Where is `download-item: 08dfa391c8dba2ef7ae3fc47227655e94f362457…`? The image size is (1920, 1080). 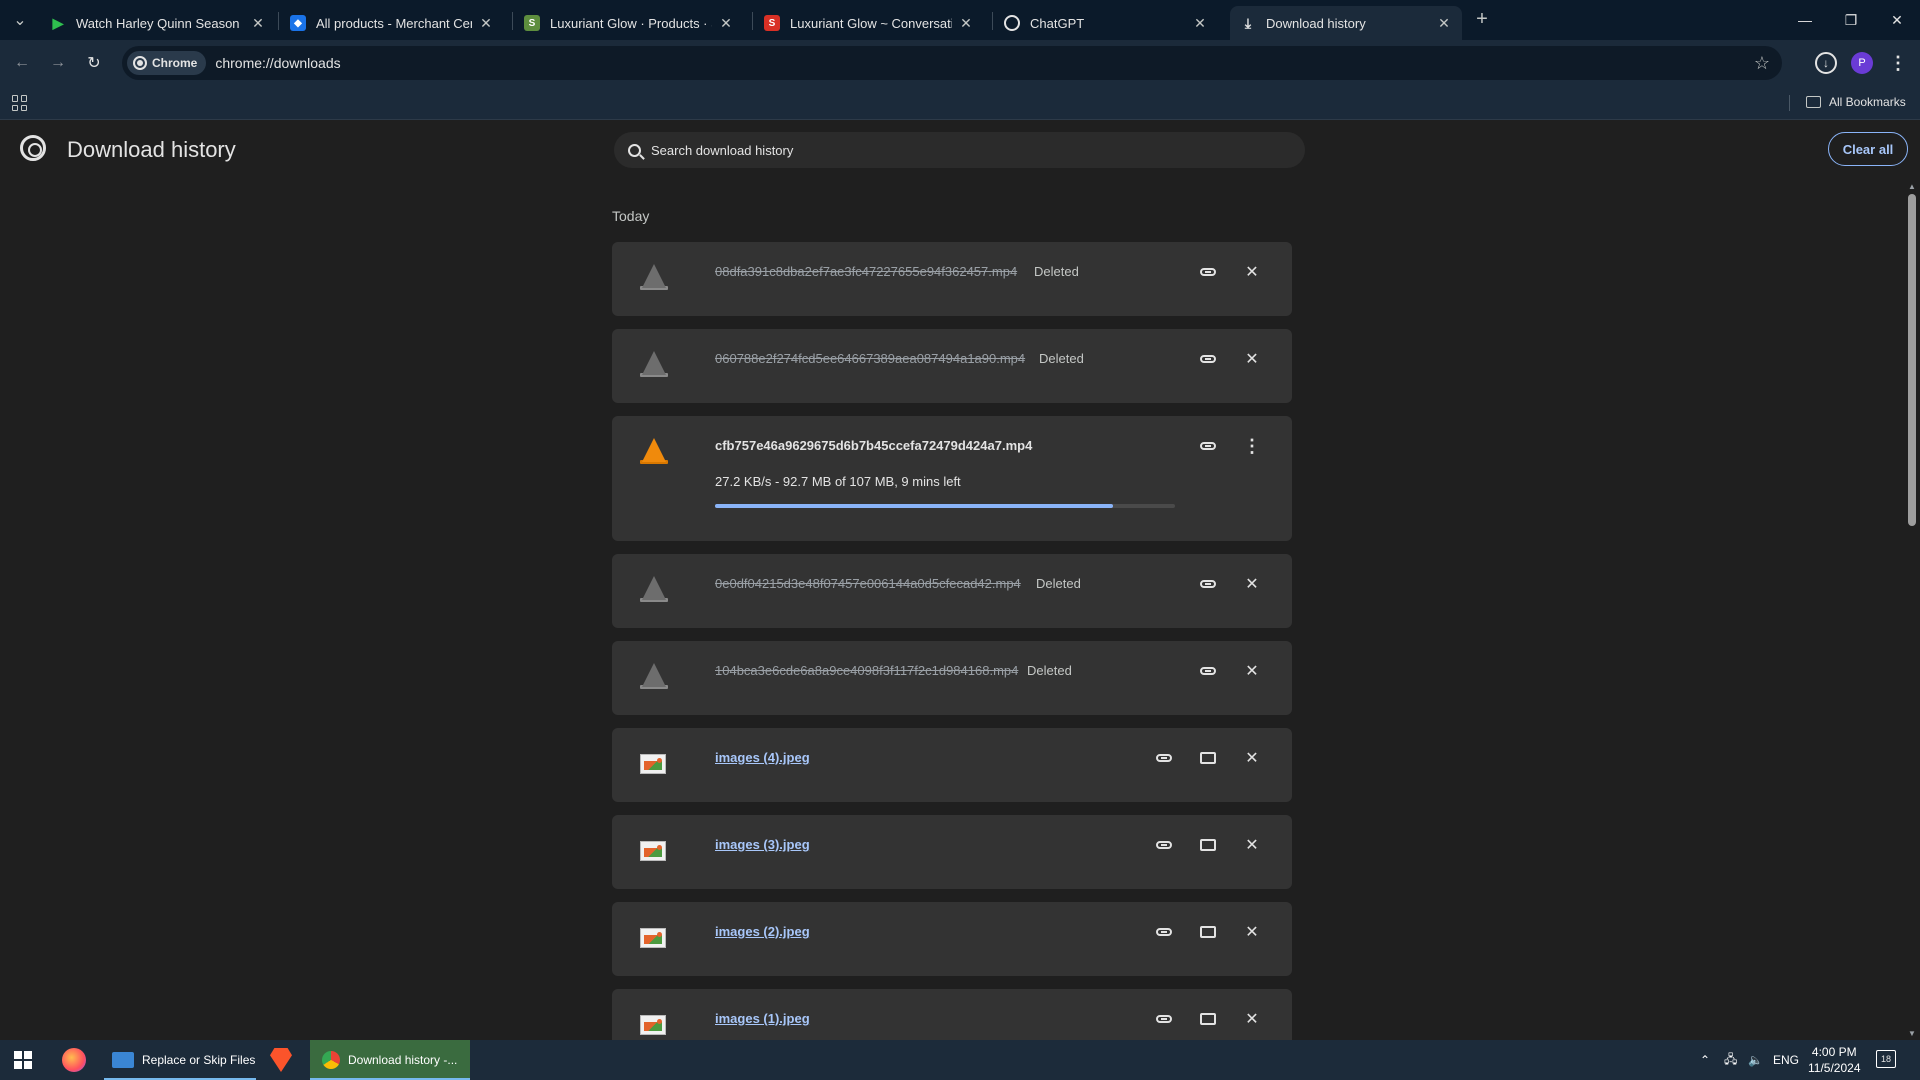
download-item: 08dfa391c8dba2ef7ae3fc47227655e94f362457… is located at coordinates (952, 279).